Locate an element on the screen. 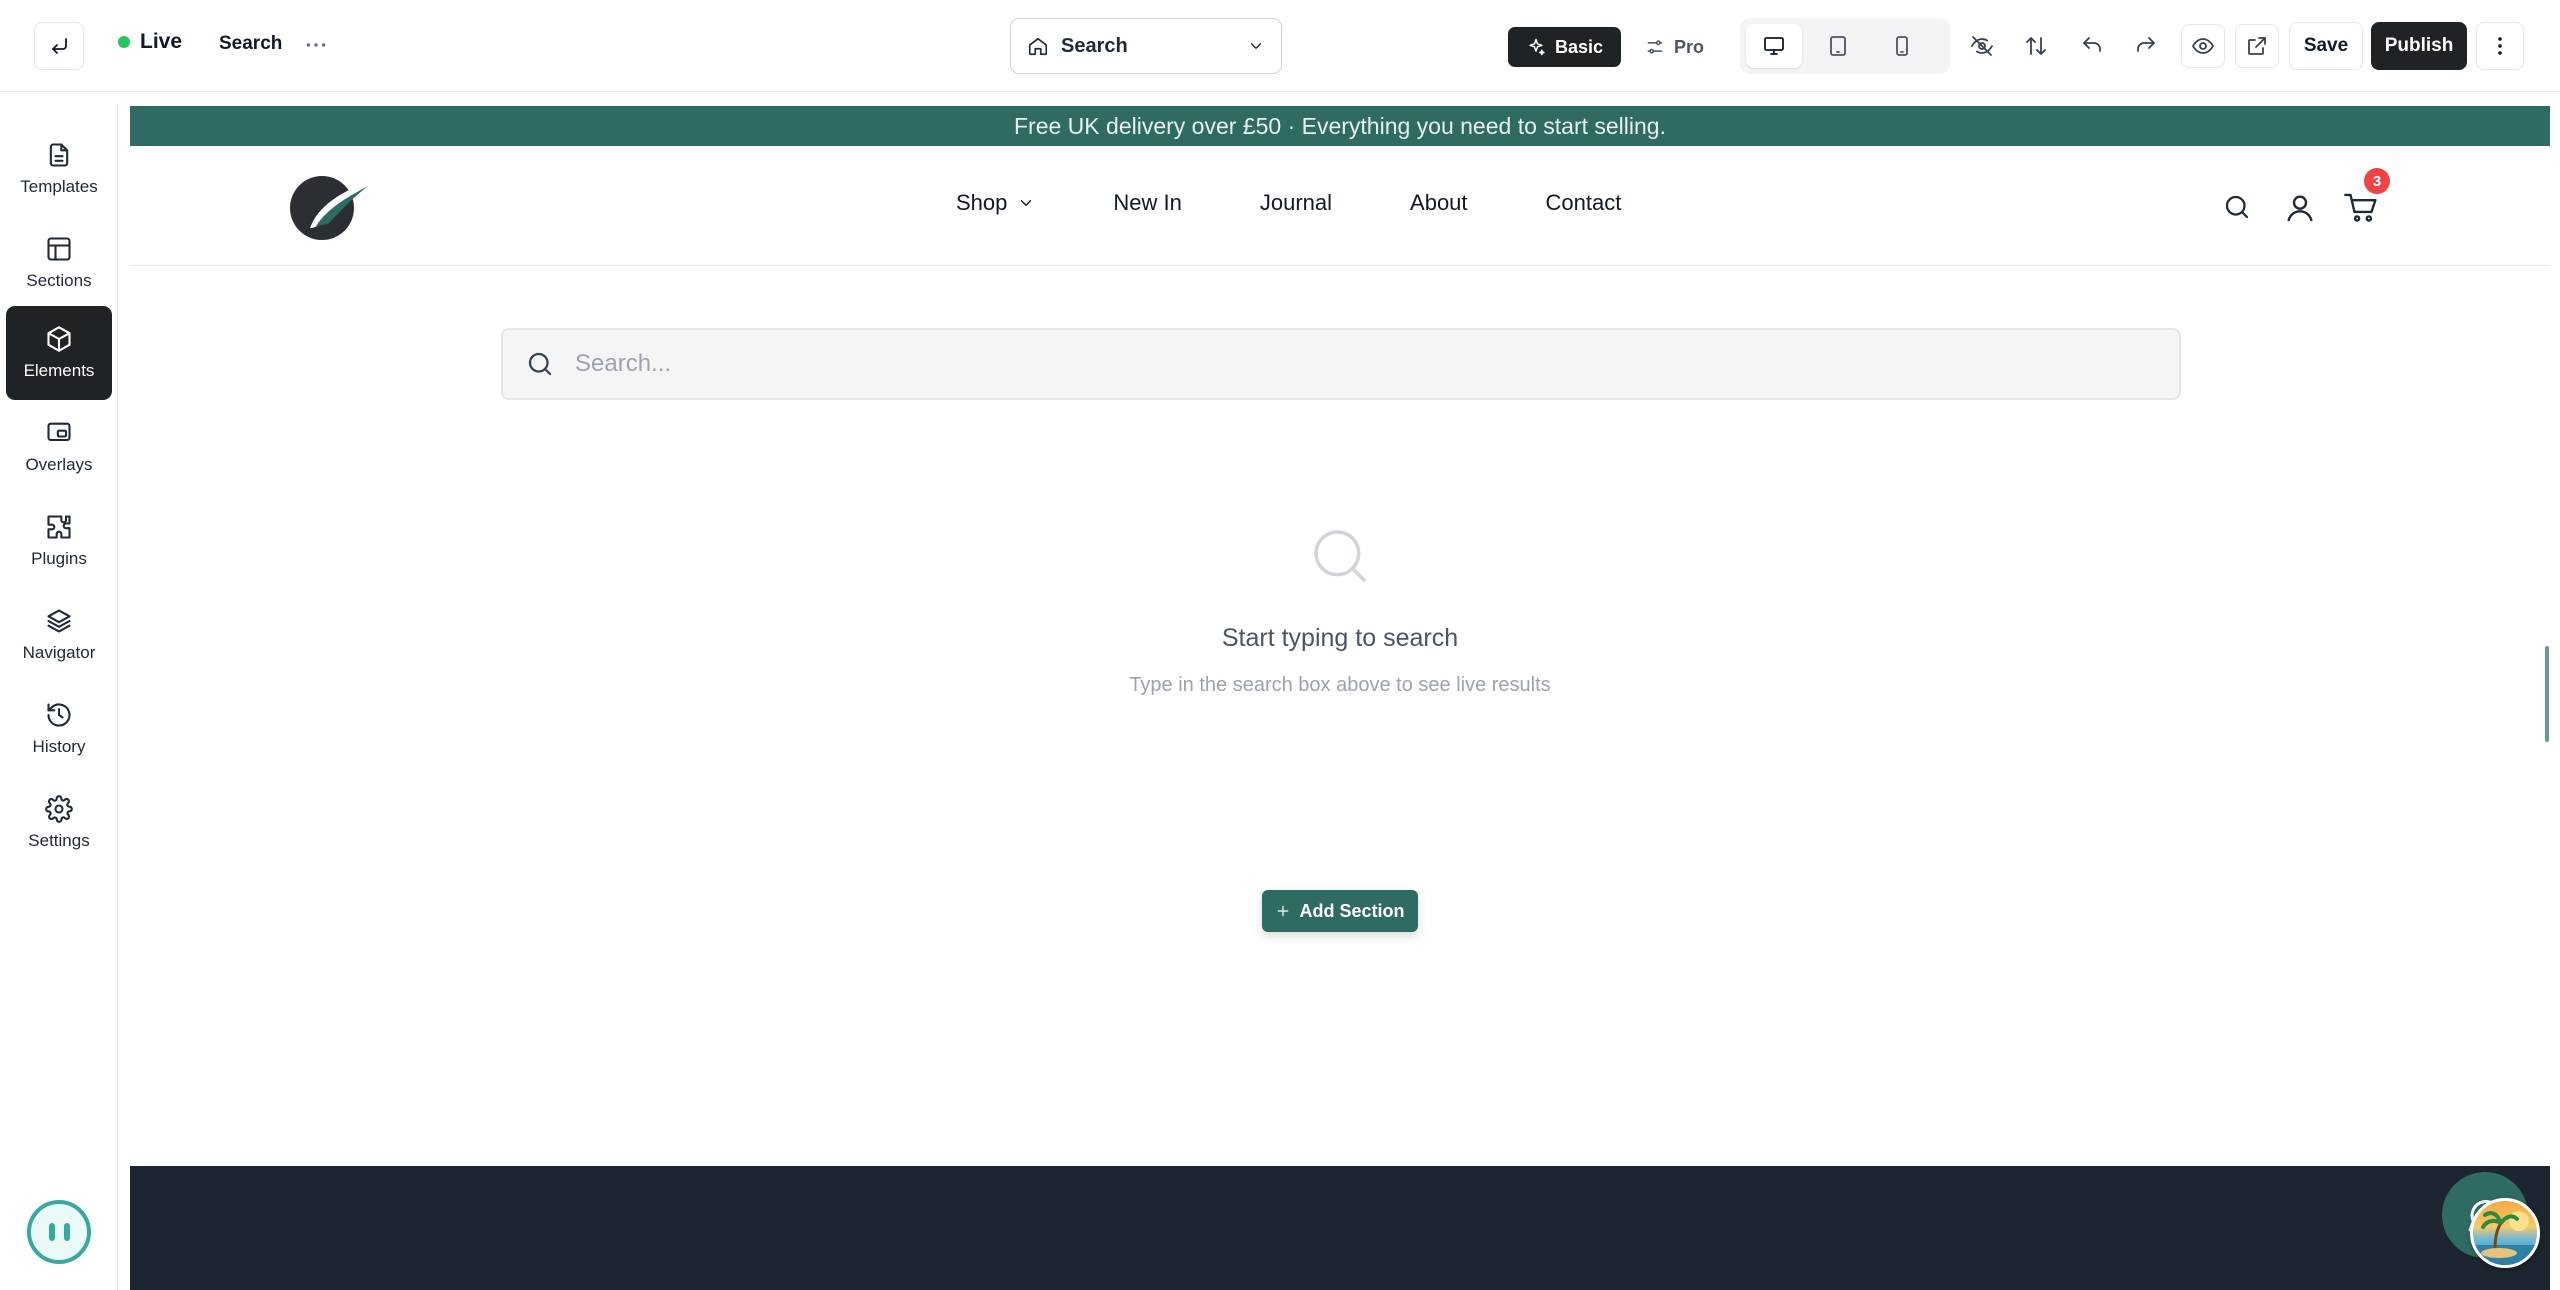 Image resolution: width=2560 pixels, height=1290 pixels. header-search-button is located at coordinates (2237, 207).